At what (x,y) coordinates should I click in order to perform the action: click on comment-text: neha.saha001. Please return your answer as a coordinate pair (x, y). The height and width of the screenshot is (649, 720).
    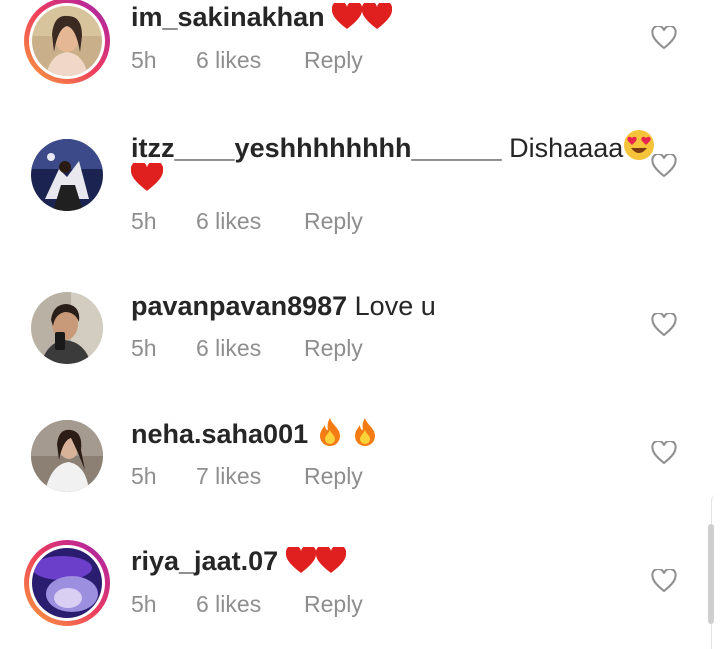
    Looking at the image, I should click on (381, 436).